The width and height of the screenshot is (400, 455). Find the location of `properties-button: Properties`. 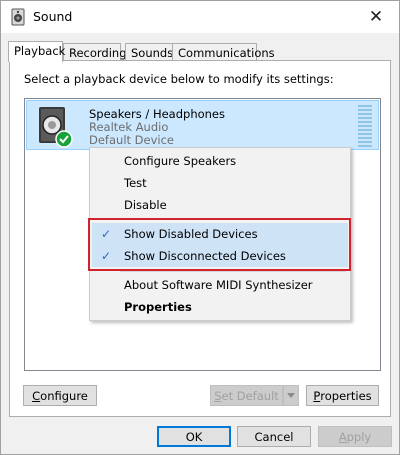

properties-button: Properties is located at coordinates (342, 395).